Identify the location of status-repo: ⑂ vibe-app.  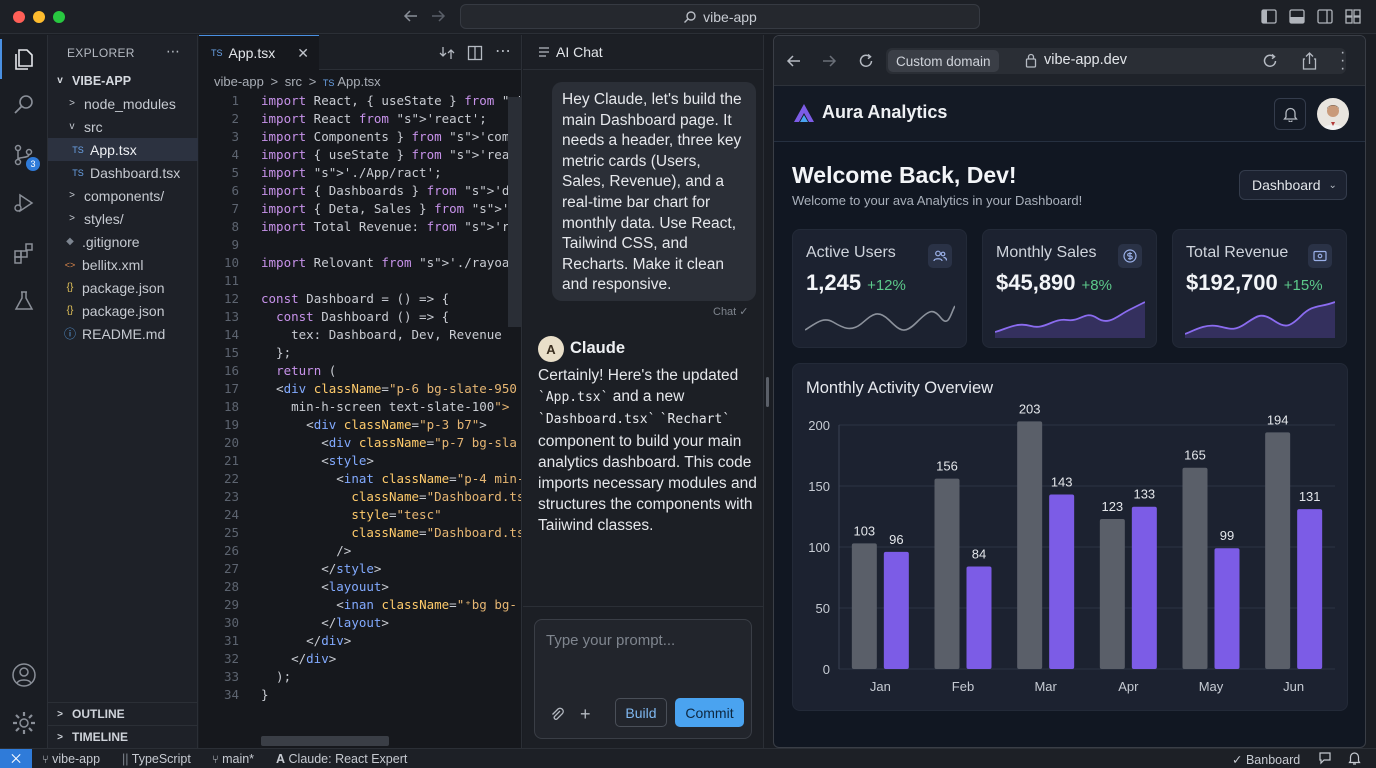
(71, 759).